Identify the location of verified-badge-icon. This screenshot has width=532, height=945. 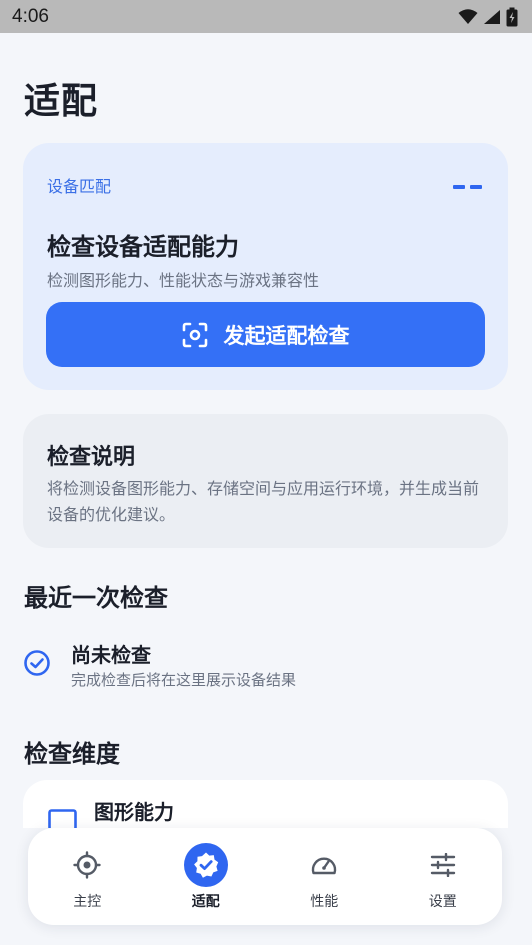
(205, 865).